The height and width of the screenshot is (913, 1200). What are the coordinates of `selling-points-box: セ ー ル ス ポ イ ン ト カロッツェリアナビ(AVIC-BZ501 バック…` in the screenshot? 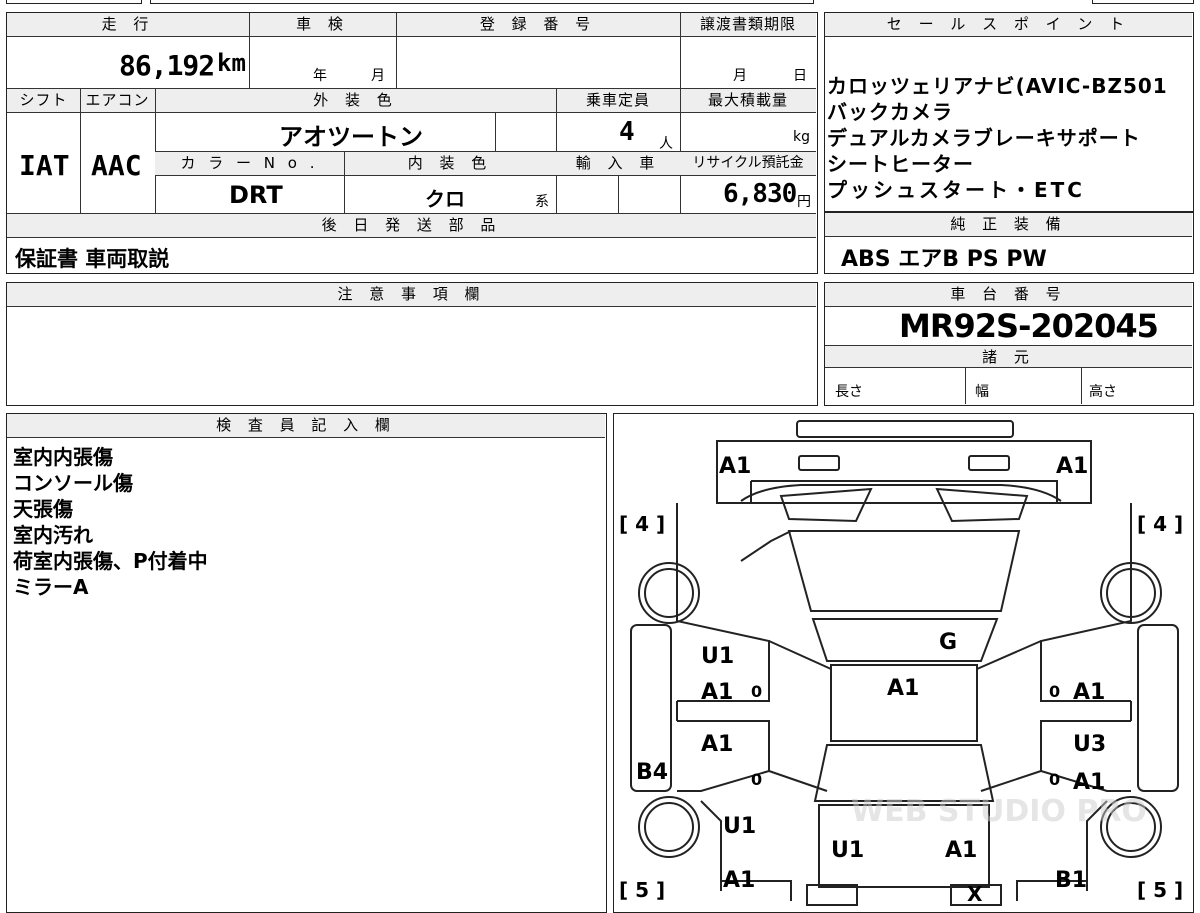 It's located at (1009, 112).